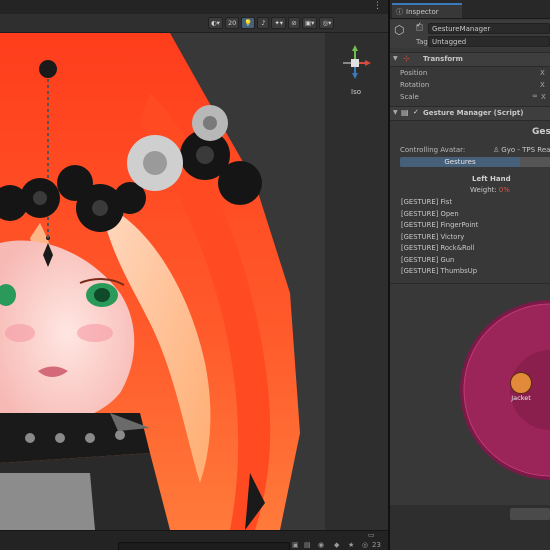 The width and height of the screenshot is (550, 550). I want to click on object-name-field: GestureManager, so click(489, 28).